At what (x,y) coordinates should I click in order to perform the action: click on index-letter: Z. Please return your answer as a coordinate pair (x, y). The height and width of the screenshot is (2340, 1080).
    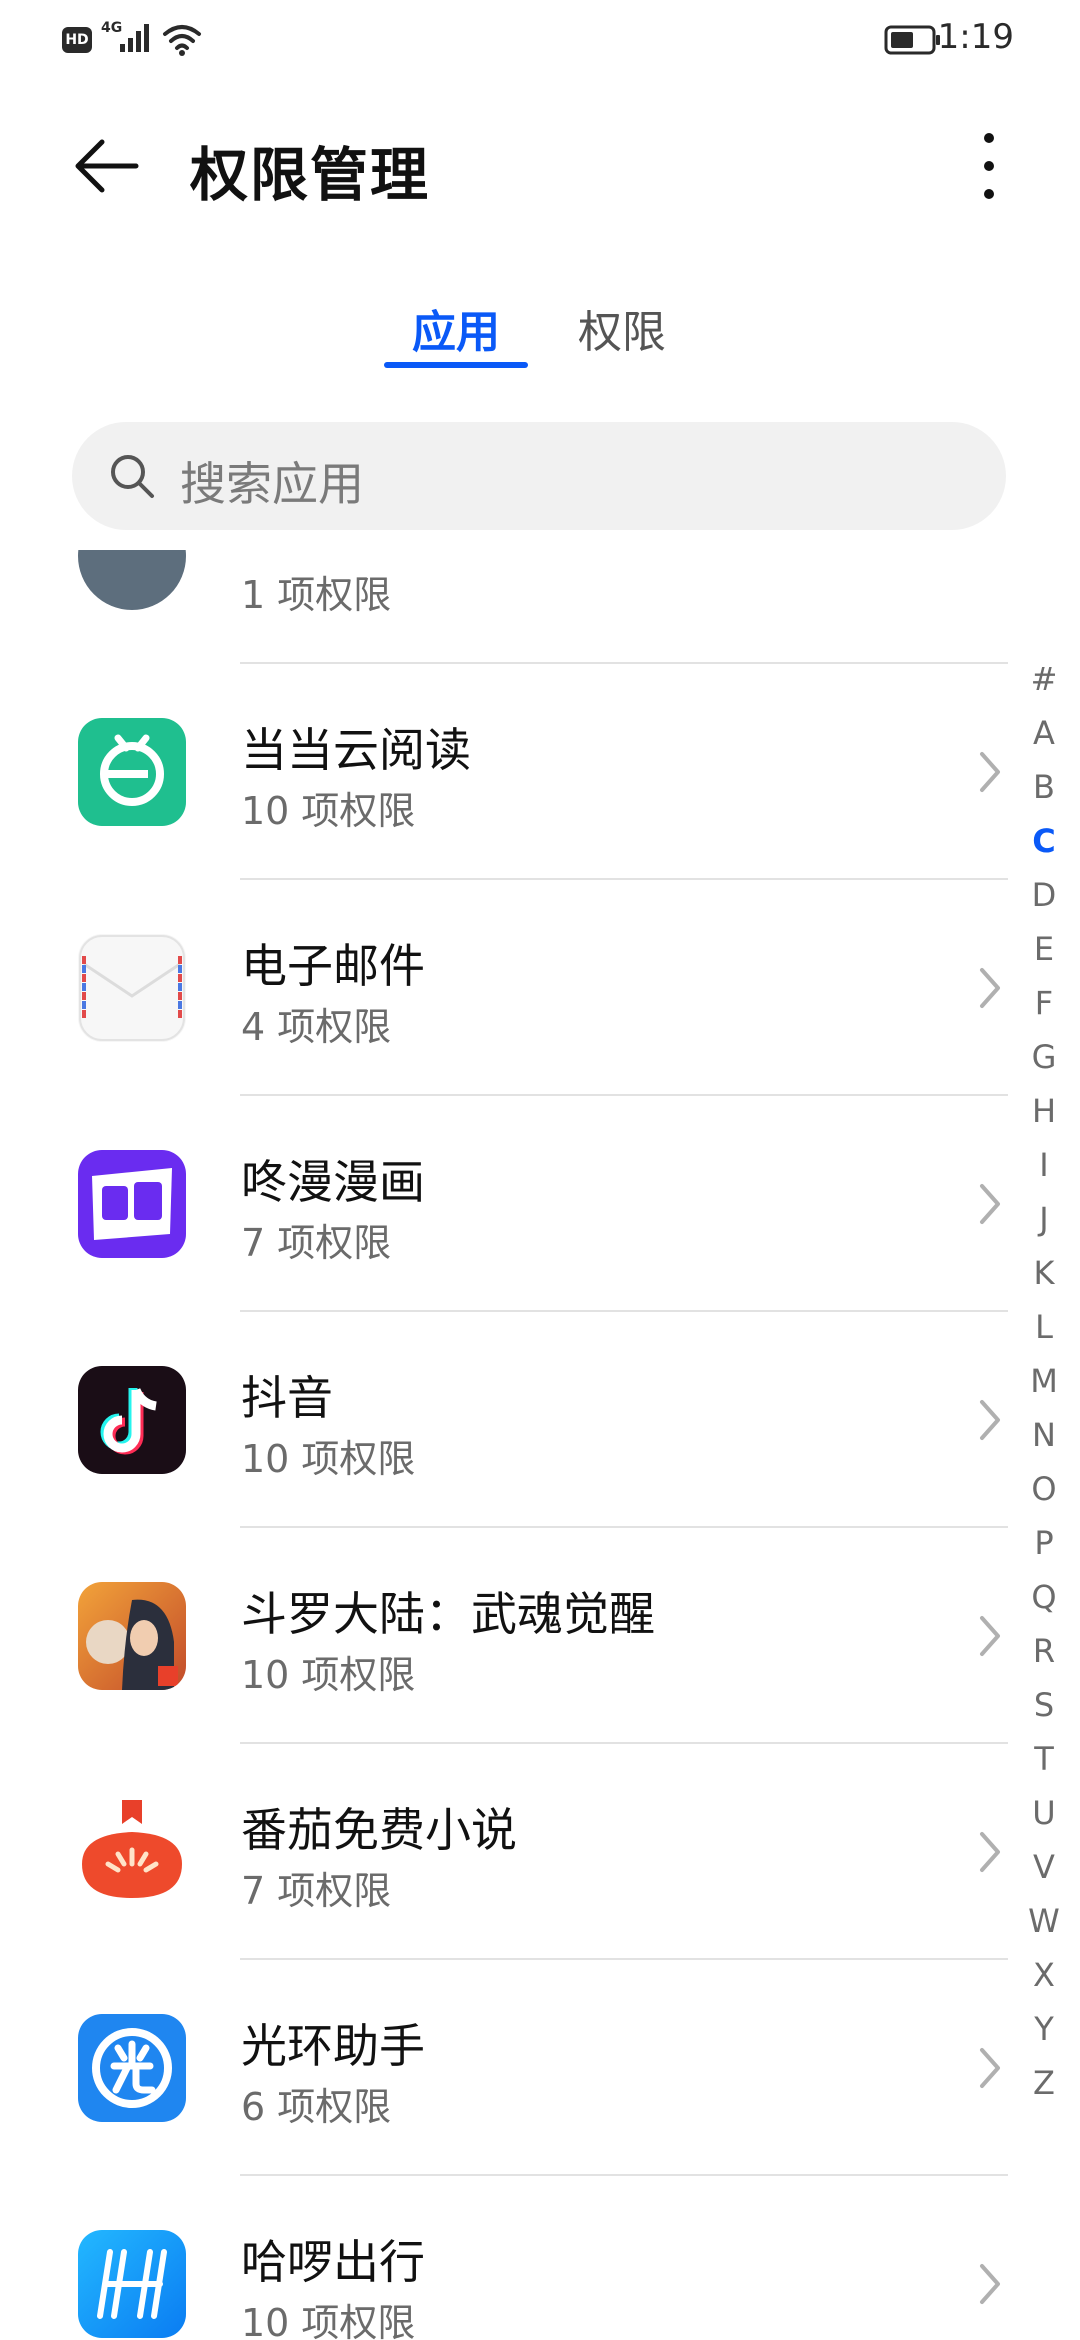
    Looking at the image, I should click on (1044, 2083).